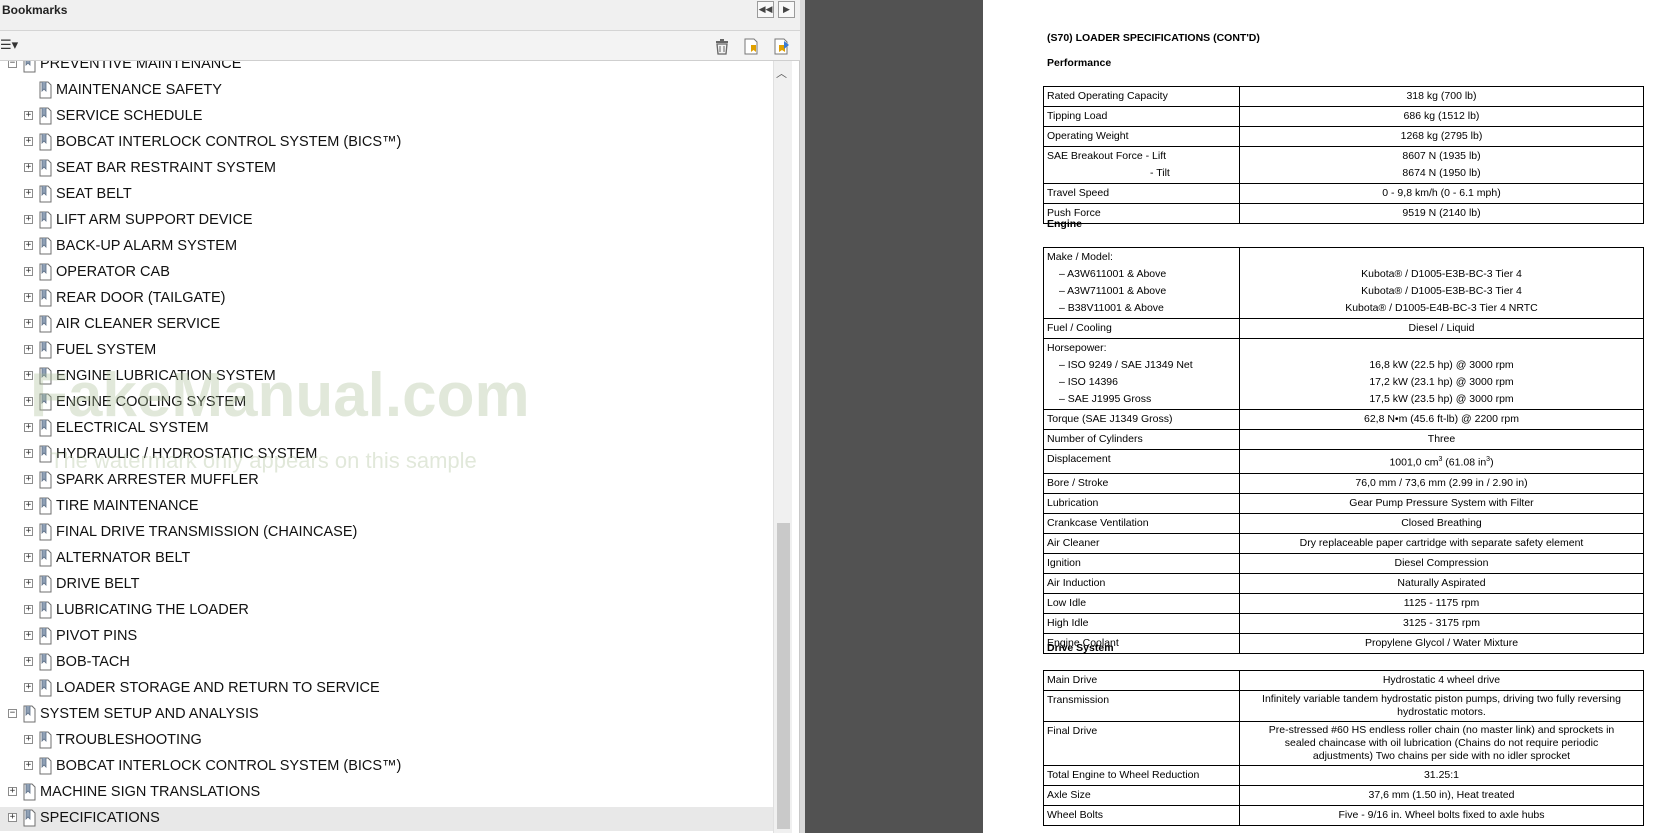 This screenshot has height=833, width=1669. What do you see at coordinates (781, 73) in the screenshot?
I see `scroll-up-icon: ︿` at bounding box center [781, 73].